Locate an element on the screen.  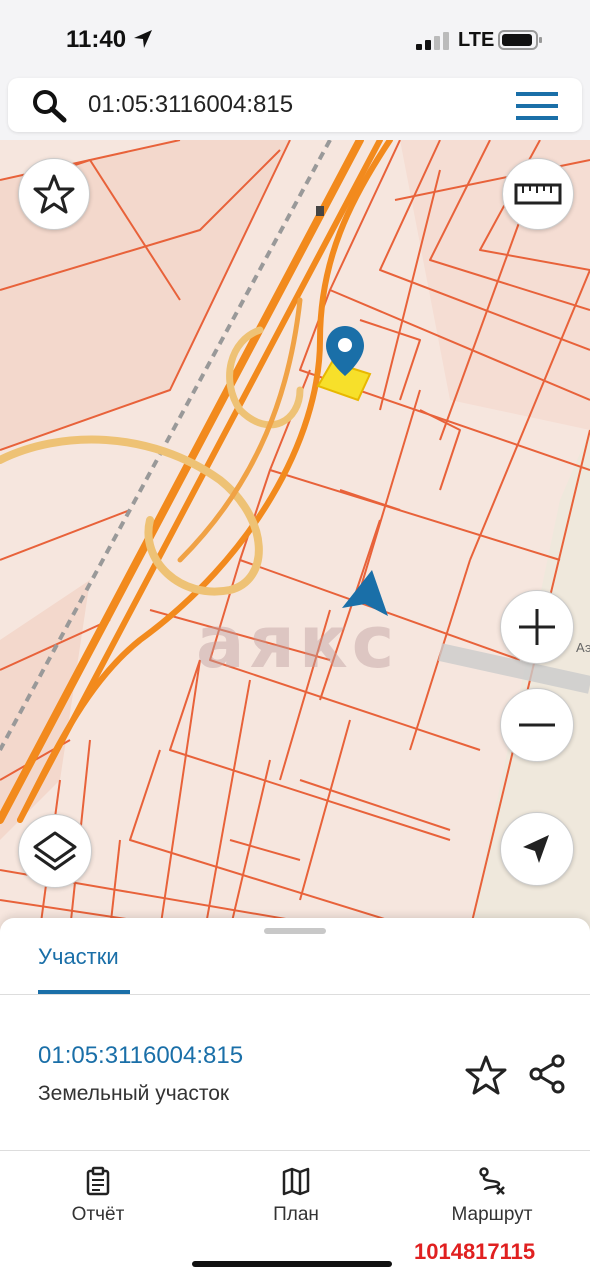
ruler-button is located at coordinates (538, 194).